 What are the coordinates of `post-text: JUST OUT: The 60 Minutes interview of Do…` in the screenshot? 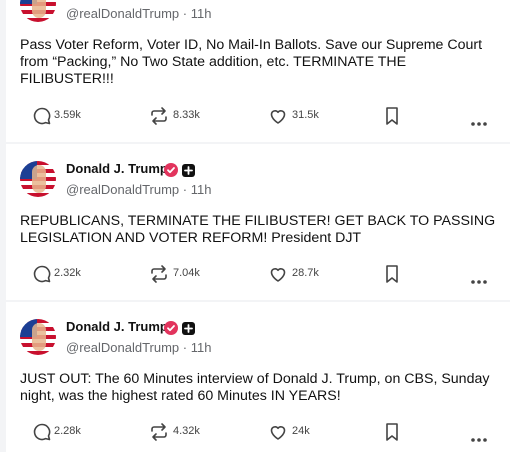 It's located at (255, 387).